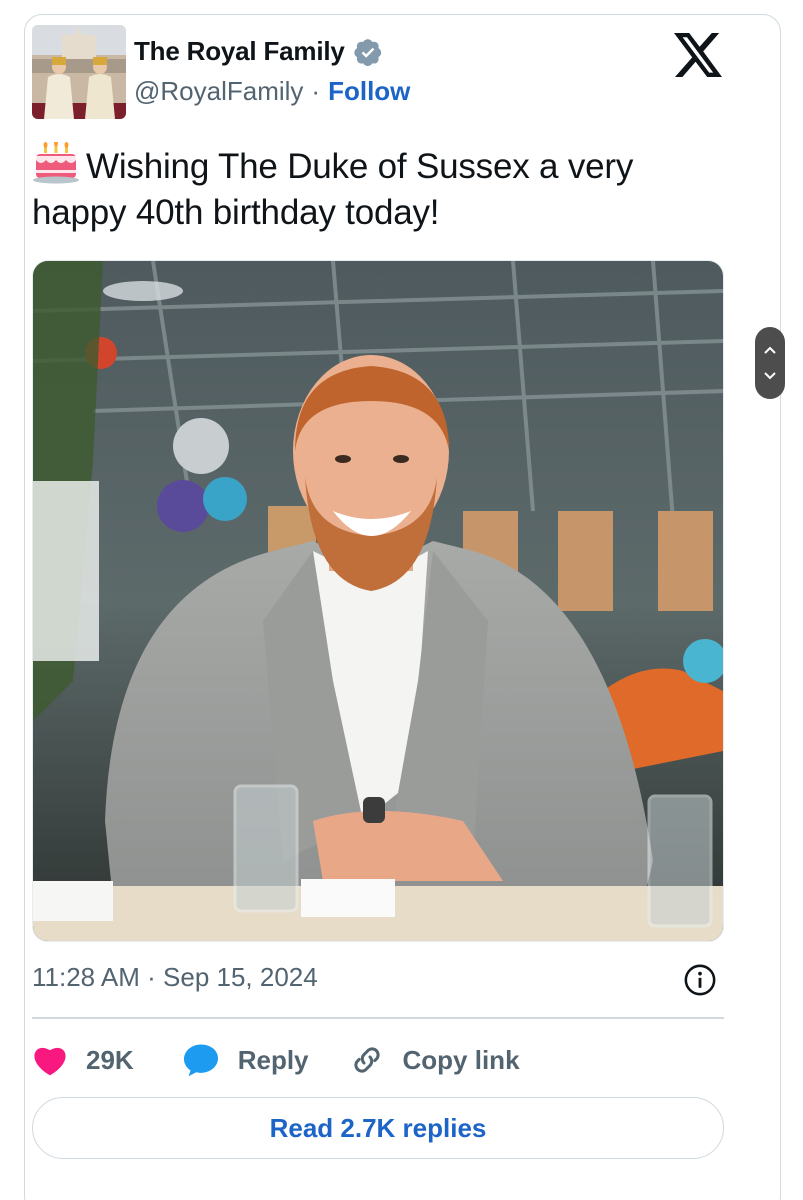  I want to click on scroll-control, so click(770, 363).